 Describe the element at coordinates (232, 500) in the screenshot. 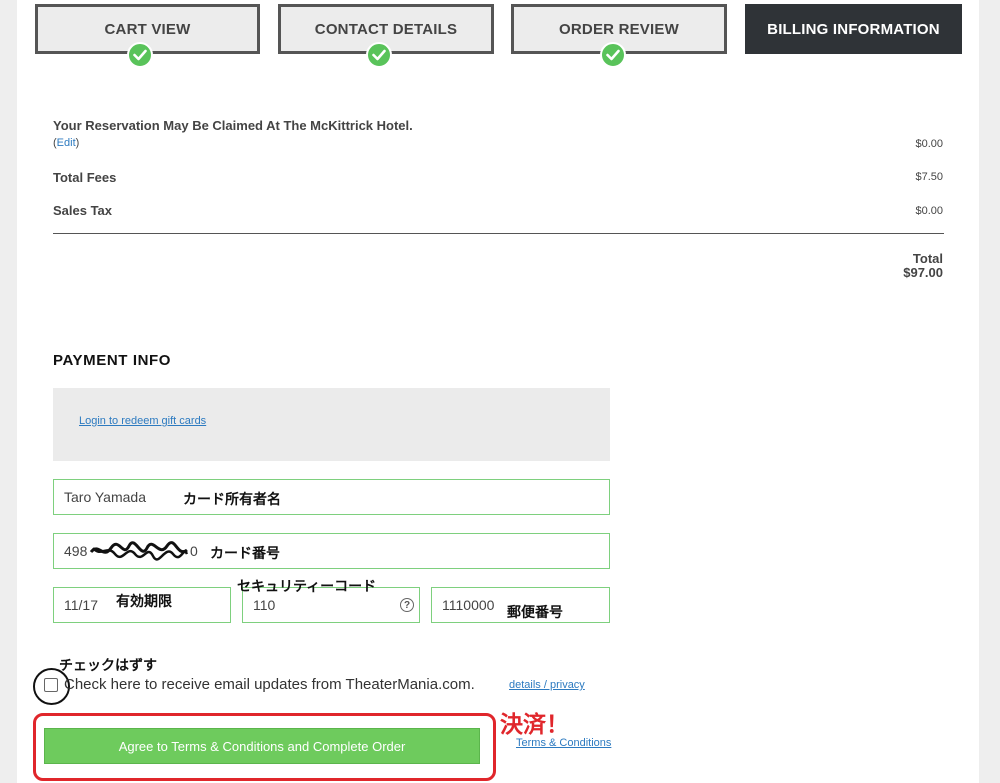

I see `cardholder-annotation: カード所有者名` at that location.